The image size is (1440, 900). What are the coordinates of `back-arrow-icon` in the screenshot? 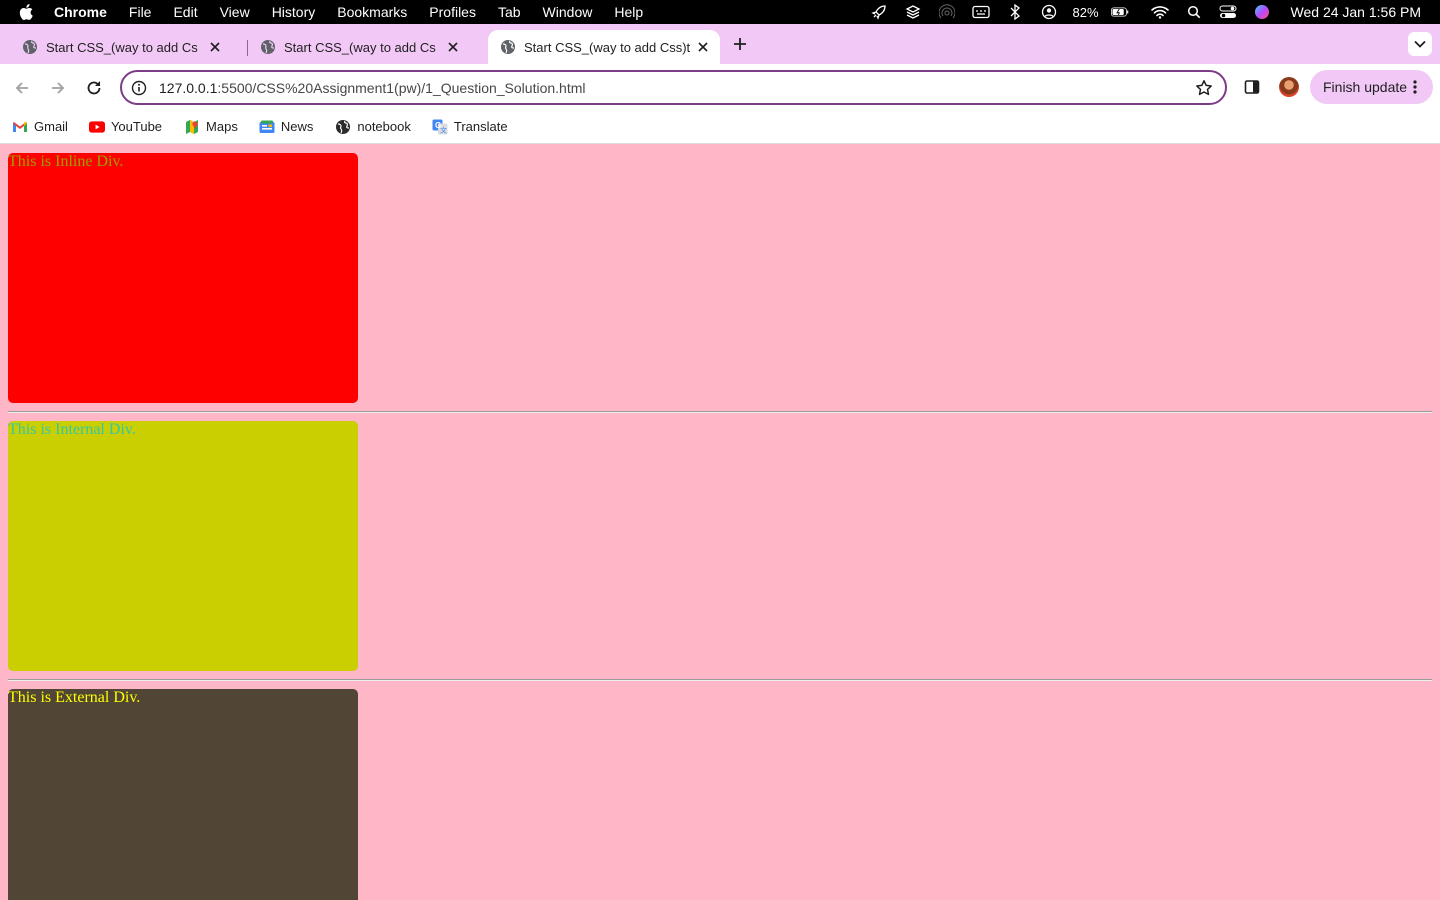 It's located at (22, 88).